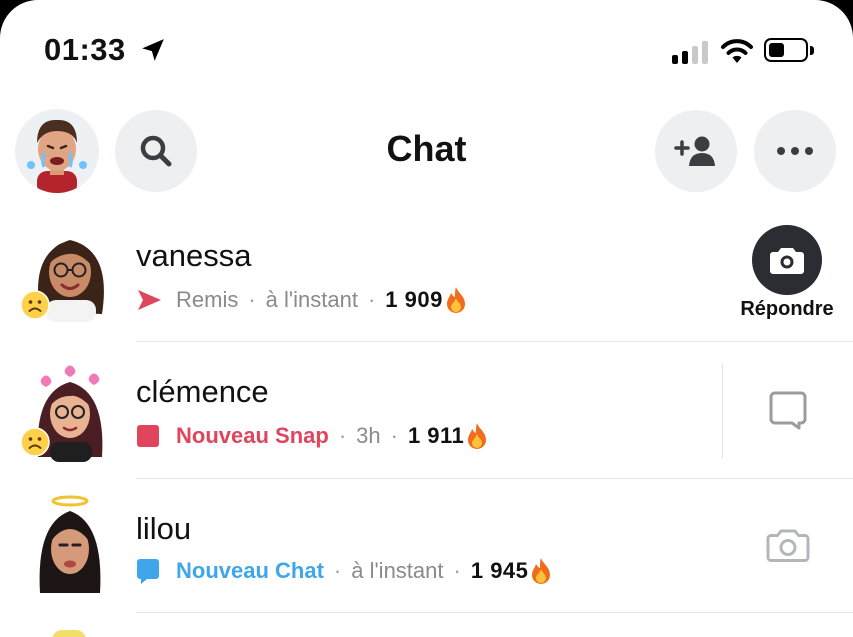 The image size is (853, 637). What do you see at coordinates (207, 299) in the screenshot?
I see `chat-status: Remis` at bounding box center [207, 299].